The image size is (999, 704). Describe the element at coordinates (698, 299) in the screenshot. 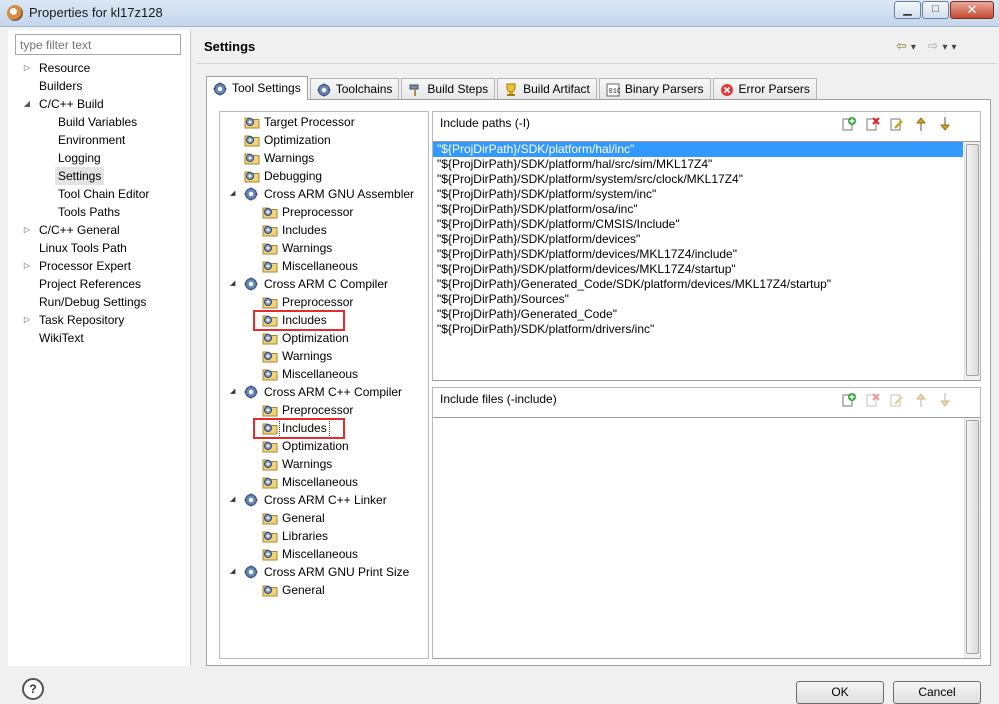

I see `include-path-item: "${ProjDirPath}/Sources"` at that location.